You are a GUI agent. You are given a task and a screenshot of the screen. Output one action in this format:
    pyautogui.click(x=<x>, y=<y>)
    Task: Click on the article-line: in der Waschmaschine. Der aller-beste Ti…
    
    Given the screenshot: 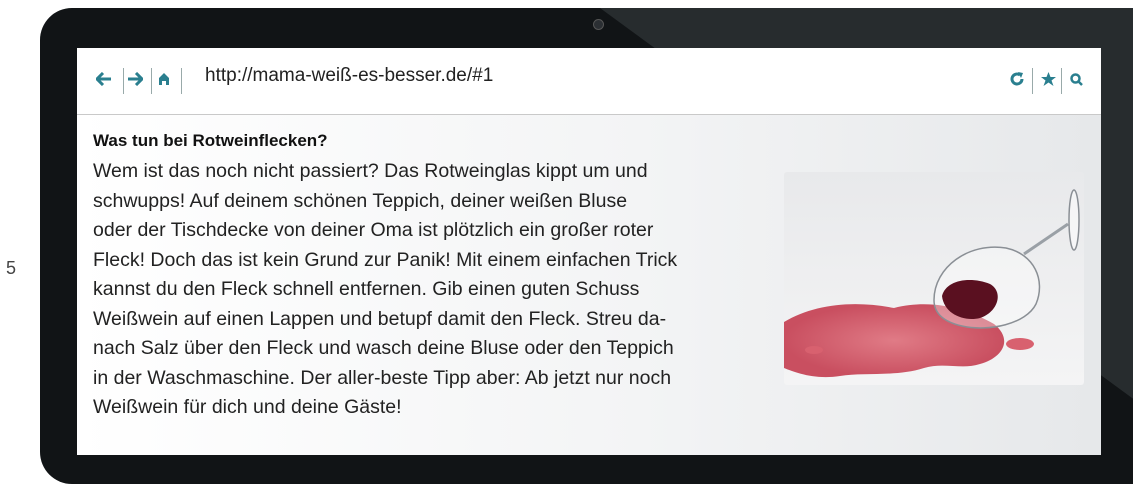 What is the action you would take?
    pyautogui.click(x=382, y=377)
    